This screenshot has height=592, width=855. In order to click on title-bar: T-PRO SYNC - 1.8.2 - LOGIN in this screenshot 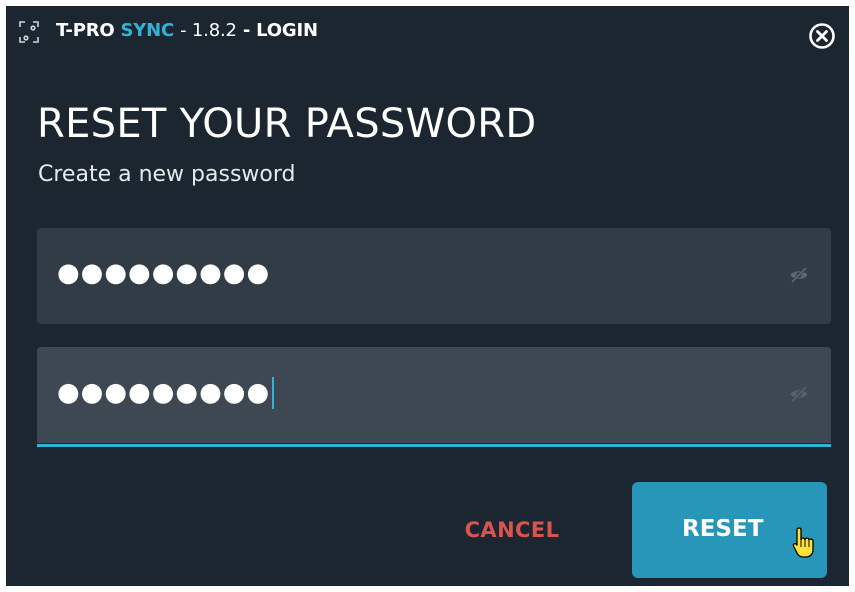, I will do `click(427, 34)`.